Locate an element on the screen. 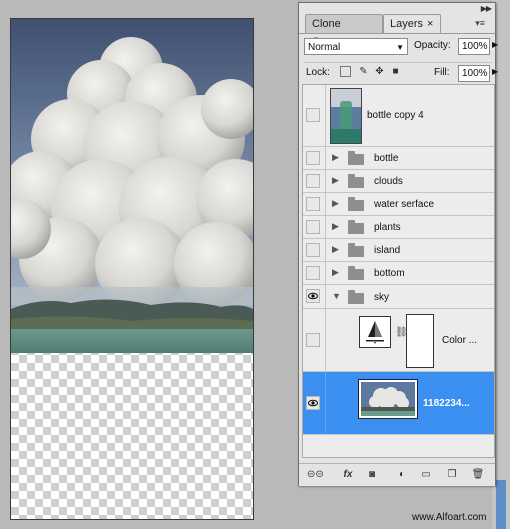 The image size is (510, 529). tab-clone-source: Clone Source is located at coordinates (344, 31).